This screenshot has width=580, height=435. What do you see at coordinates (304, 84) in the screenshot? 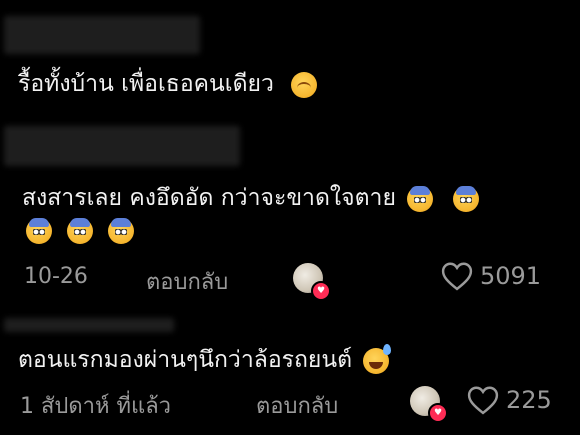
I see `relieved-face-emoji` at bounding box center [304, 84].